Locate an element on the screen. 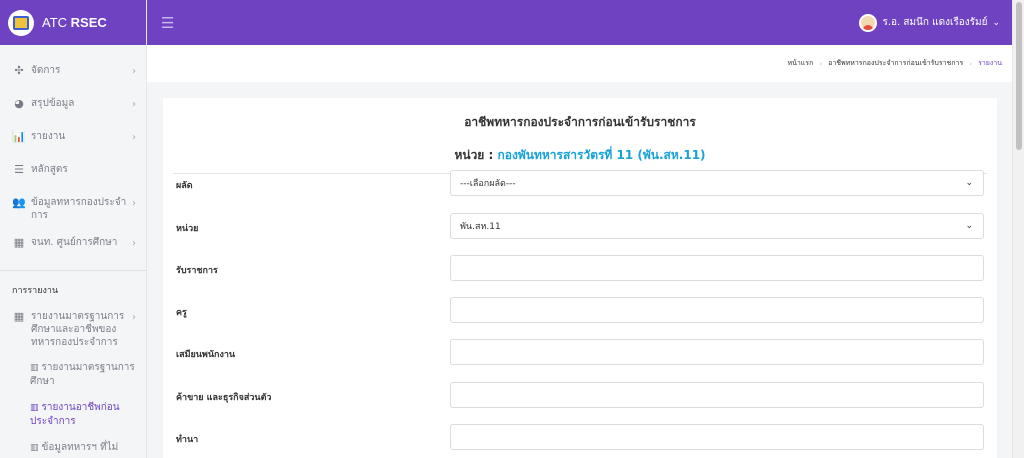  page-scrollbar is located at coordinates (1018, 229).